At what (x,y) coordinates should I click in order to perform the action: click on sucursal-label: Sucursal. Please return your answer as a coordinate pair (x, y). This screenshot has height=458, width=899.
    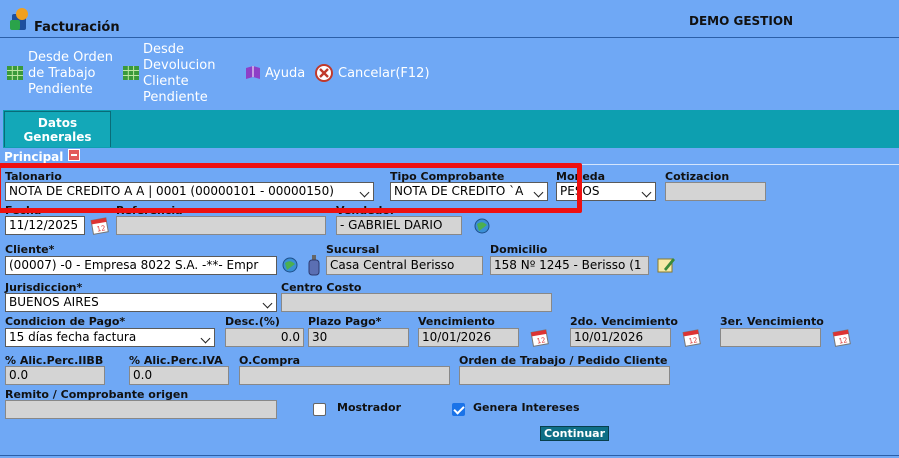
    Looking at the image, I should click on (353, 249).